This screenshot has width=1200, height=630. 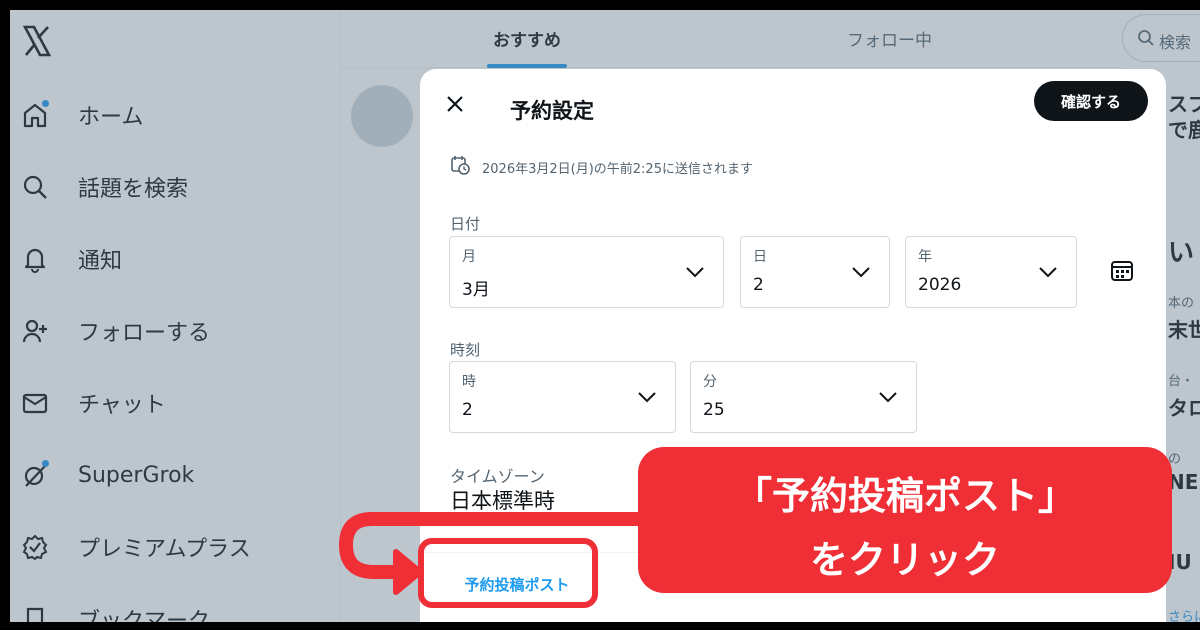 What do you see at coordinates (991, 272) in the screenshot?
I see `year-select: 年 2026` at bounding box center [991, 272].